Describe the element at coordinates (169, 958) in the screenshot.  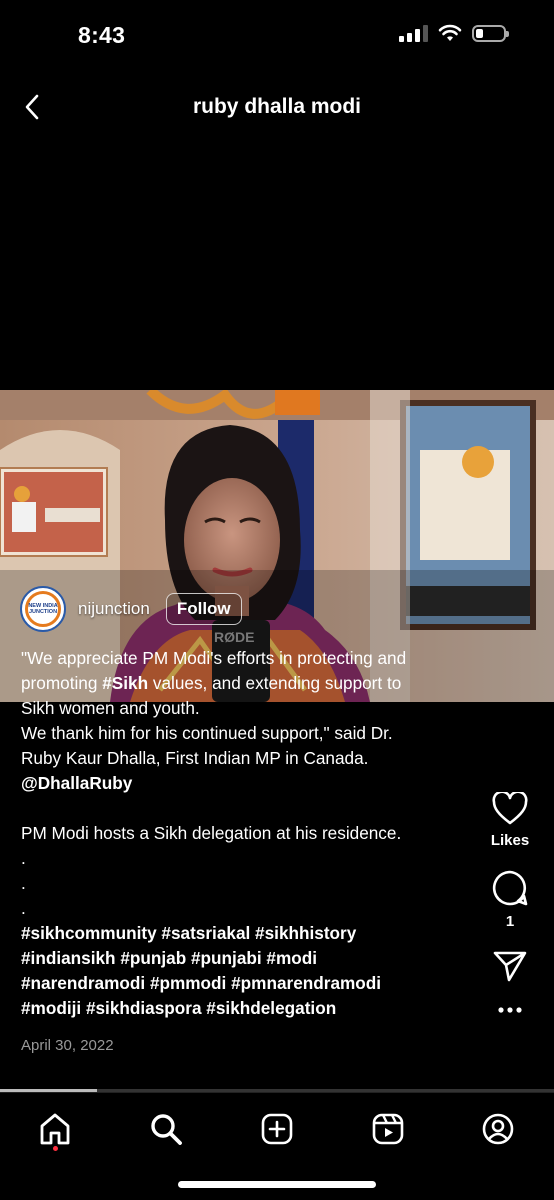
I see `hashtag-links: #indiansikh #punjab #punjabi #modi` at that location.